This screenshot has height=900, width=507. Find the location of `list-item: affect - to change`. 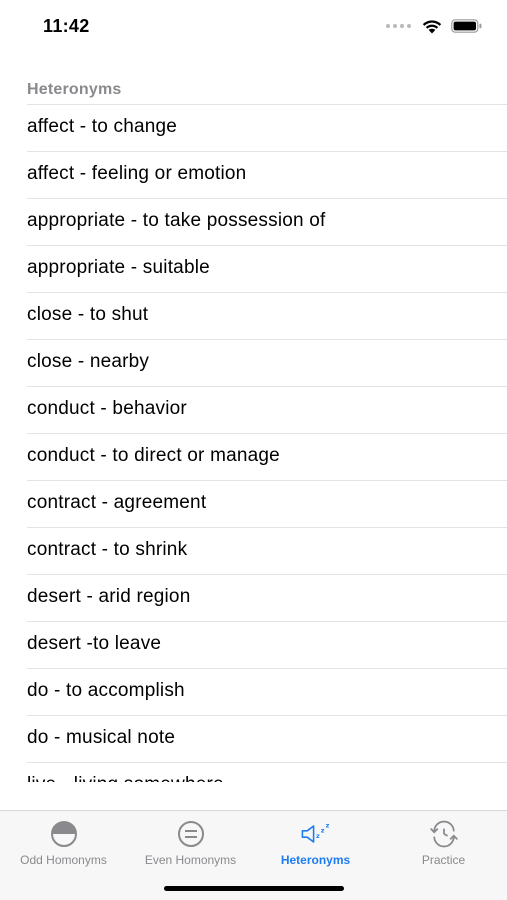

list-item: affect - to change is located at coordinates (267, 127).